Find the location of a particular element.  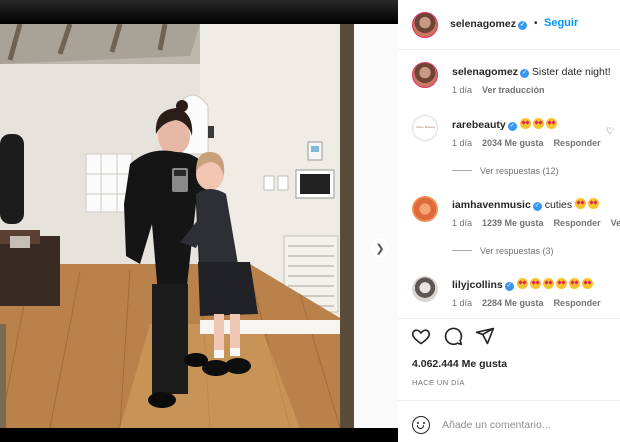

send-icon is located at coordinates (485, 336).